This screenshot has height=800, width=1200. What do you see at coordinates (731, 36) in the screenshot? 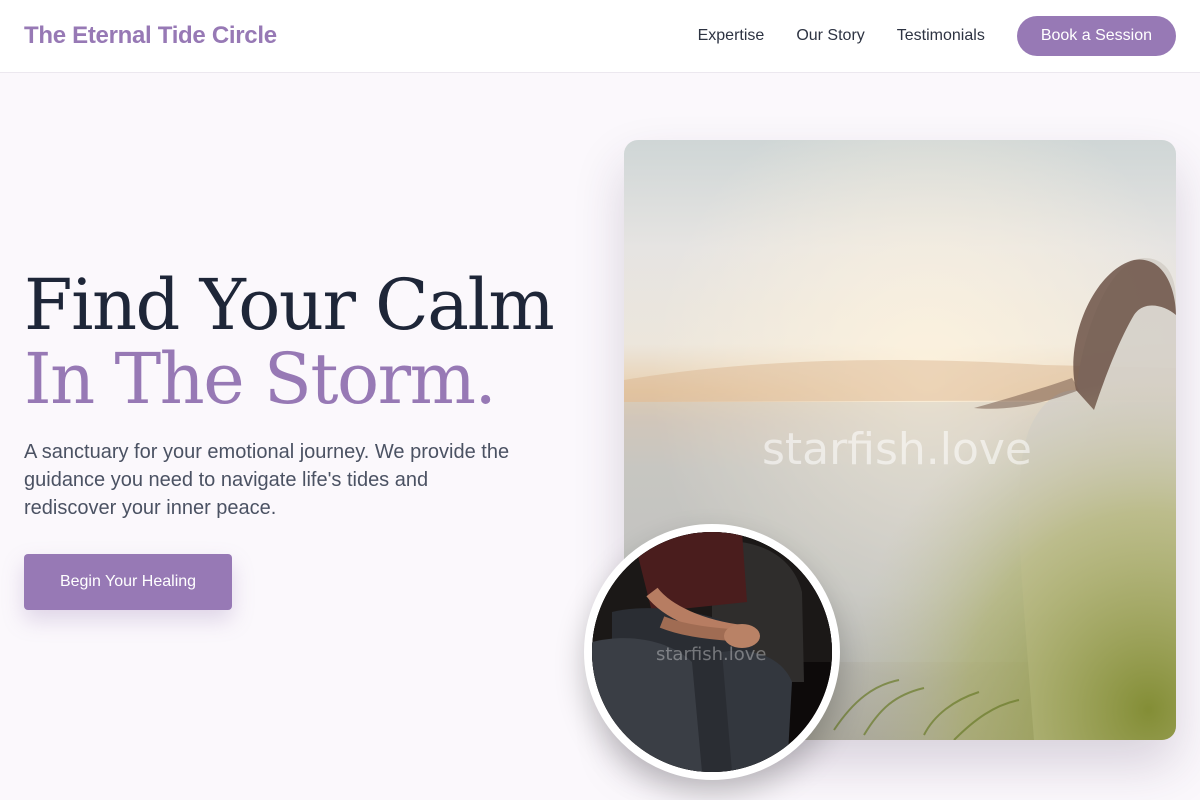
I see `nav-link-expertise: Expertise` at bounding box center [731, 36].